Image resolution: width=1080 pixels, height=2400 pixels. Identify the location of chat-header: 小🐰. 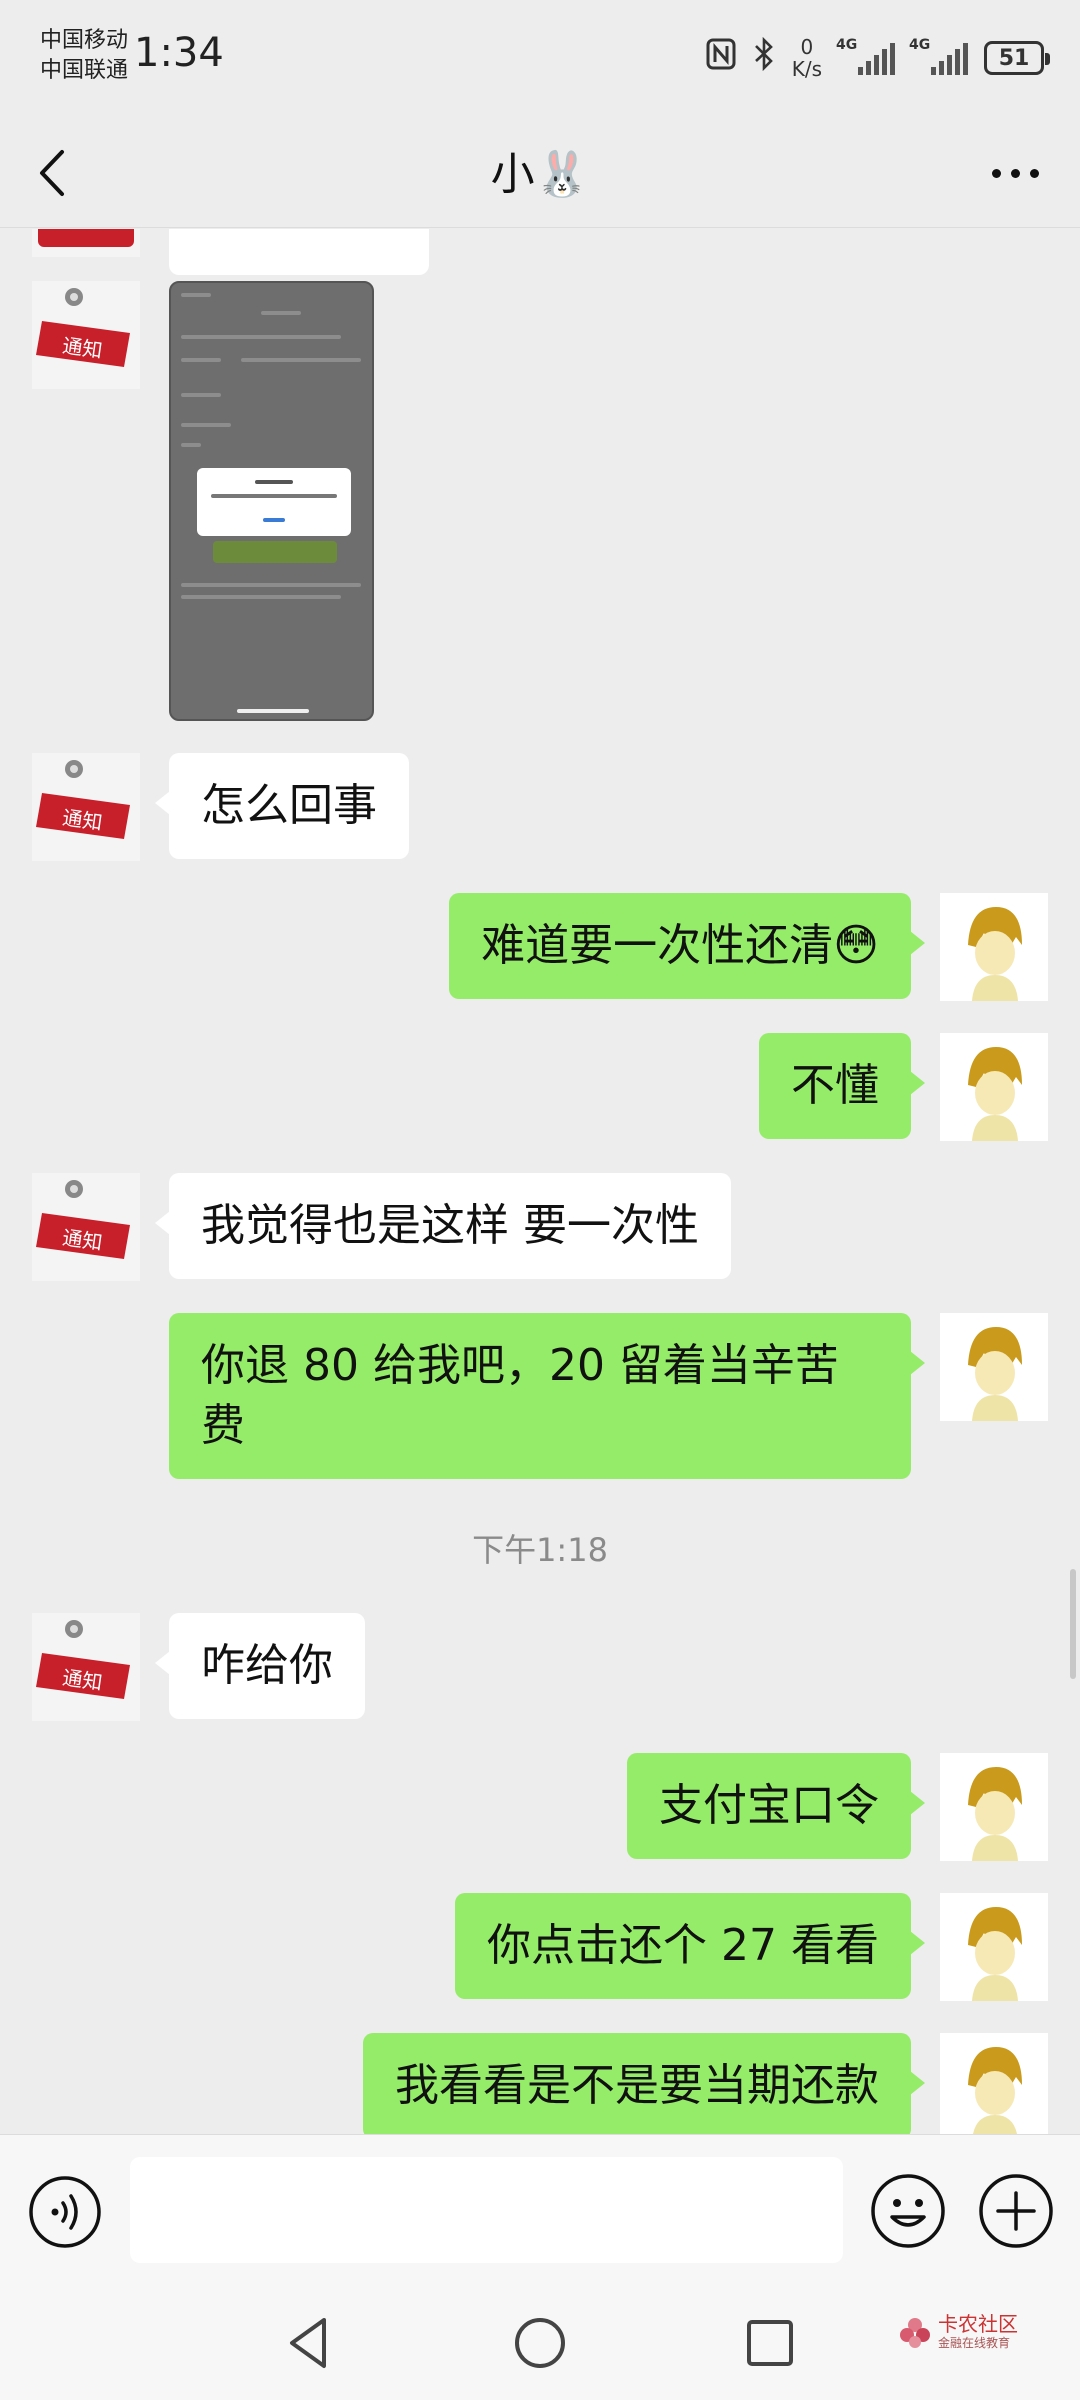
(540, 173).